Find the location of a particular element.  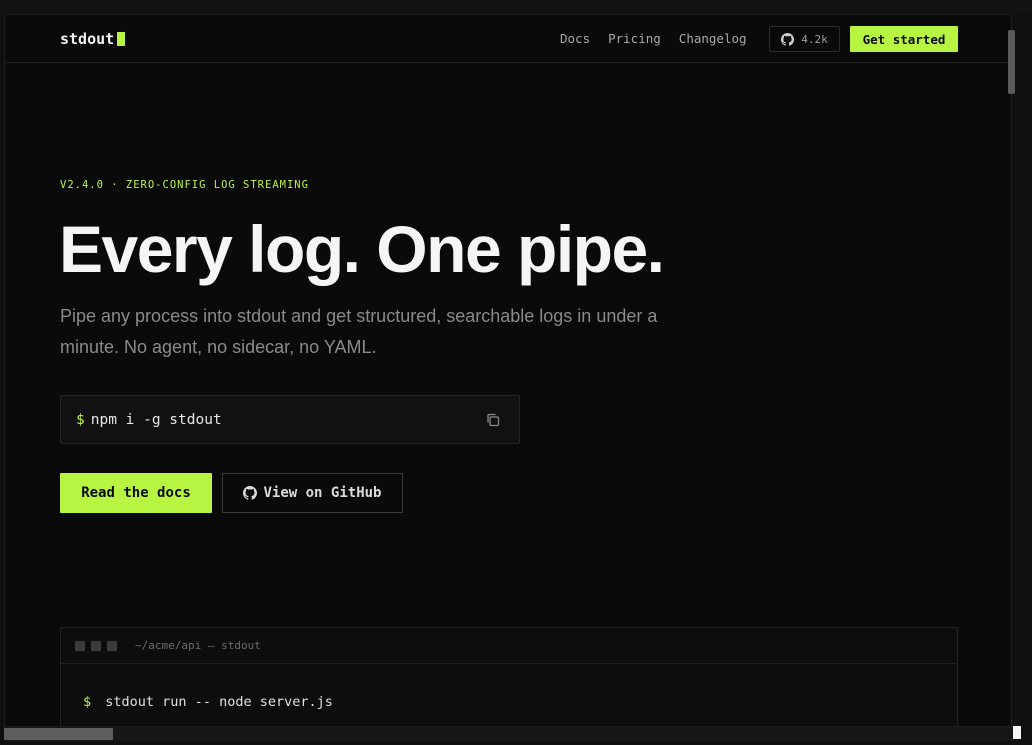

github-star-count: 4.2k is located at coordinates (814, 39).